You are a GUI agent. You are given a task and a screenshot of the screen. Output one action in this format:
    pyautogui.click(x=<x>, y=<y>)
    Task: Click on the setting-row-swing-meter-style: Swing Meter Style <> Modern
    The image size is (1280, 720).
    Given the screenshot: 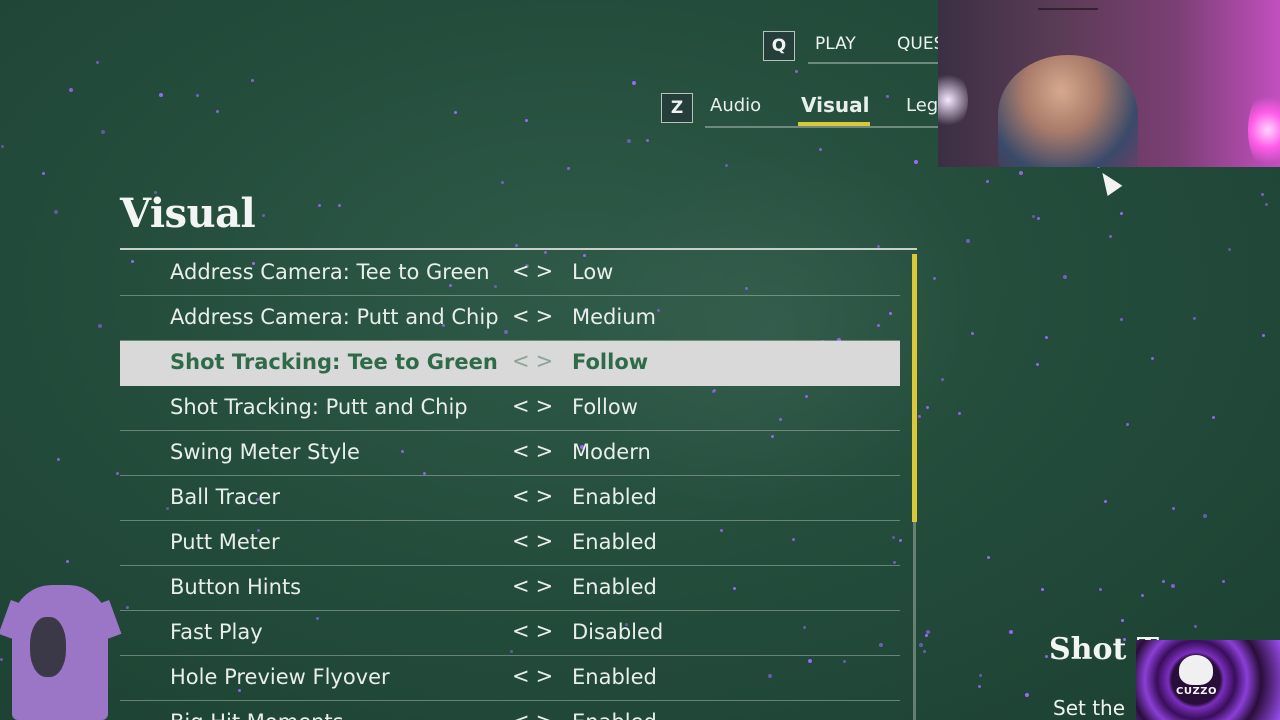 What is the action you would take?
    pyautogui.click(x=510, y=453)
    